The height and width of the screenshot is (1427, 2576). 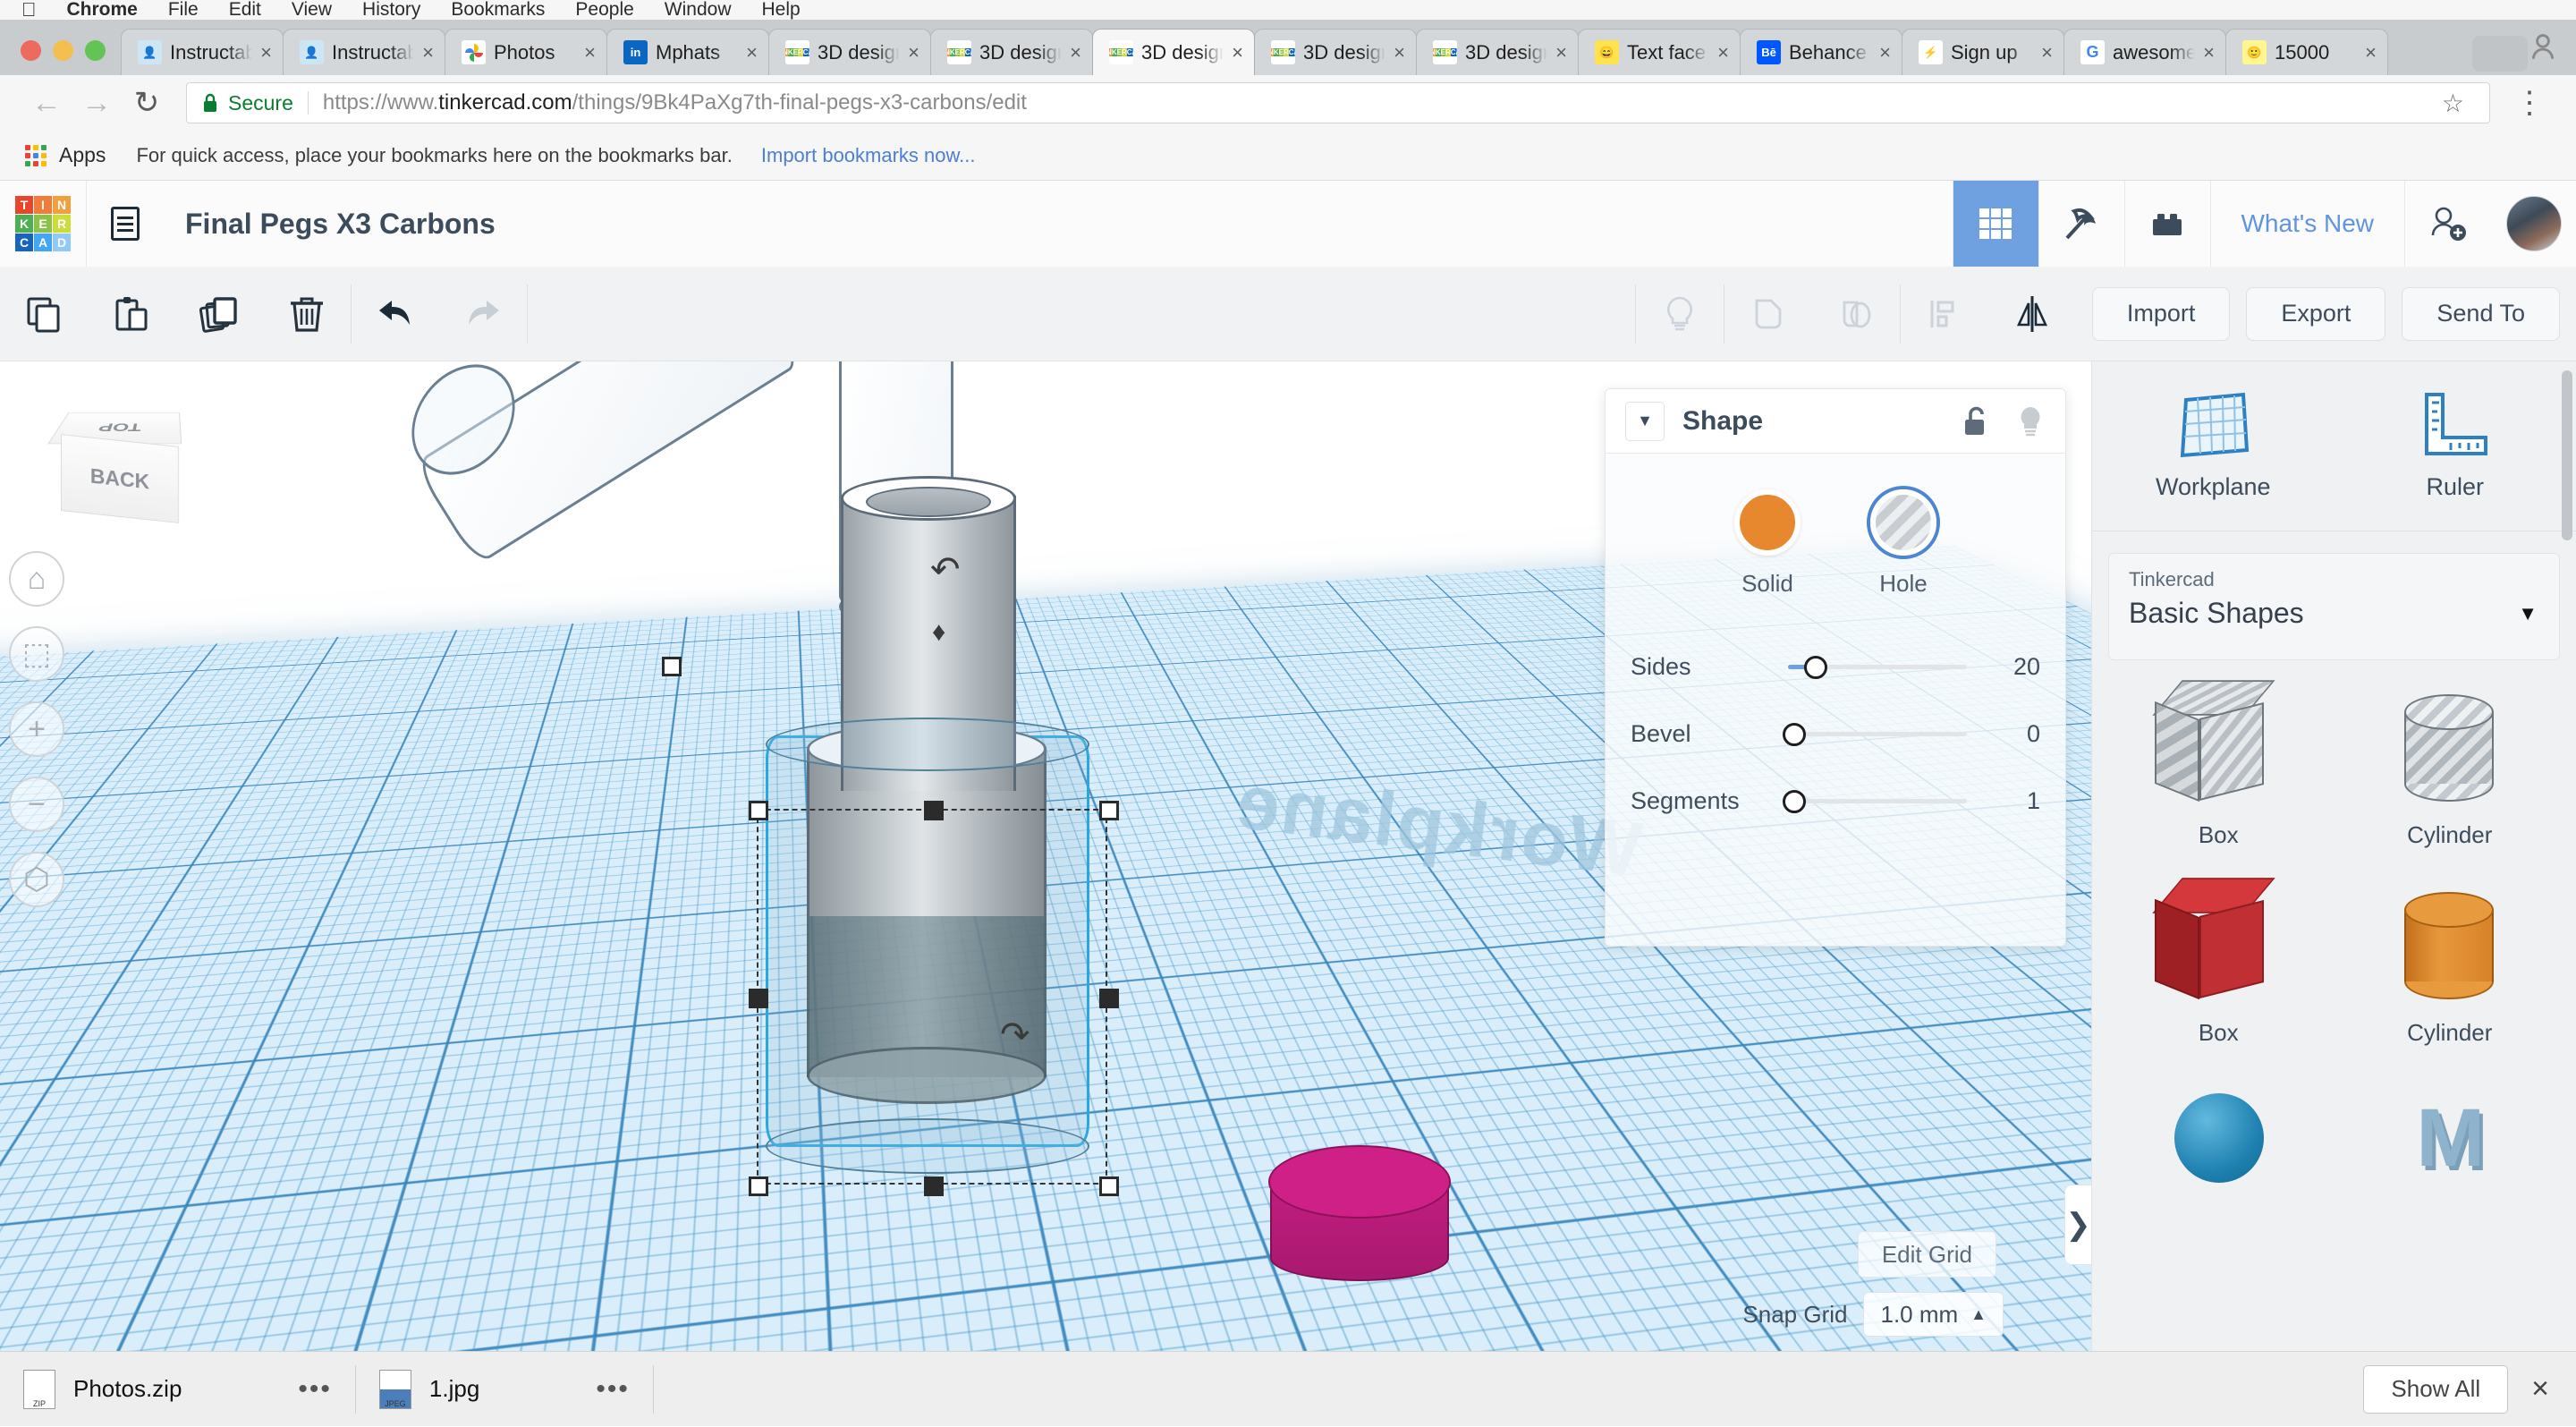 What do you see at coordinates (2213, 446) in the screenshot?
I see `workplane-tool: Workplane` at bounding box center [2213, 446].